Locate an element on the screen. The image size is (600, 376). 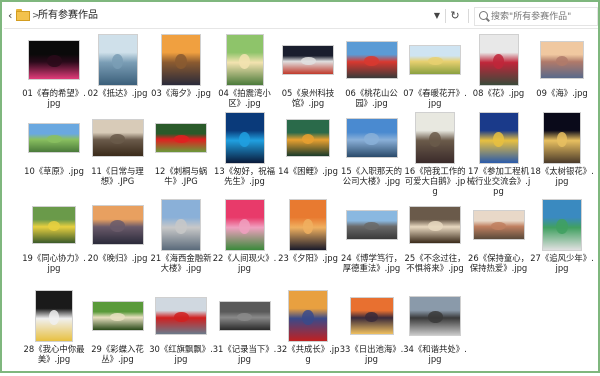
file-item: 31《记录当下》.jpg is located at coordinates (245, 333).